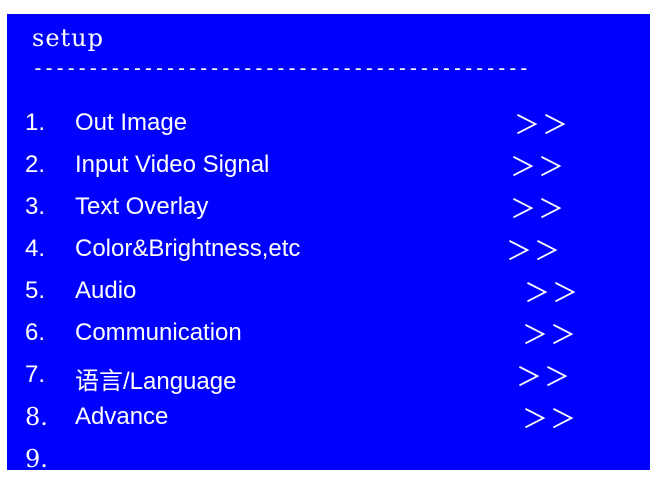  Describe the element at coordinates (35, 122) in the screenshot. I see `menu-item-number: 1.` at that location.